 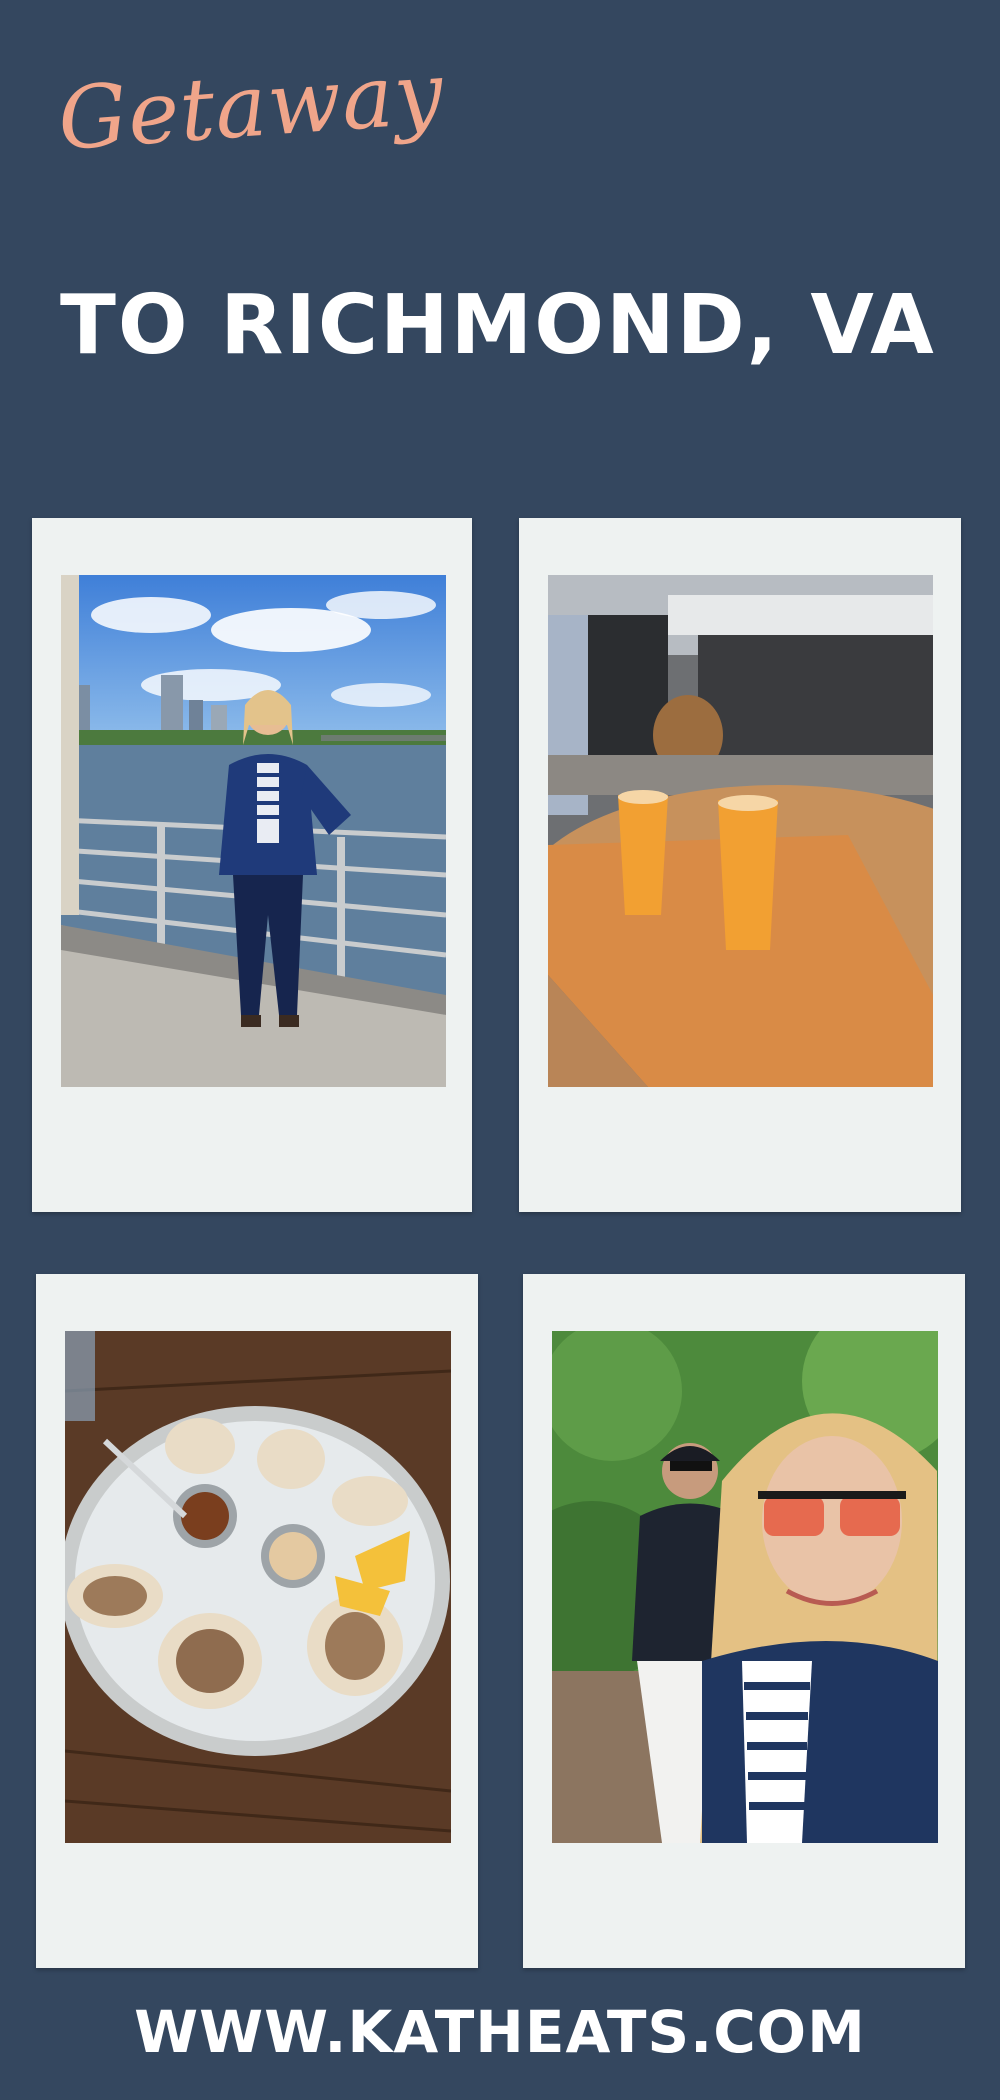 What do you see at coordinates (253, 831) in the screenshot?
I see `woman-on-bridge-photo` at bounding box center [253, 831].